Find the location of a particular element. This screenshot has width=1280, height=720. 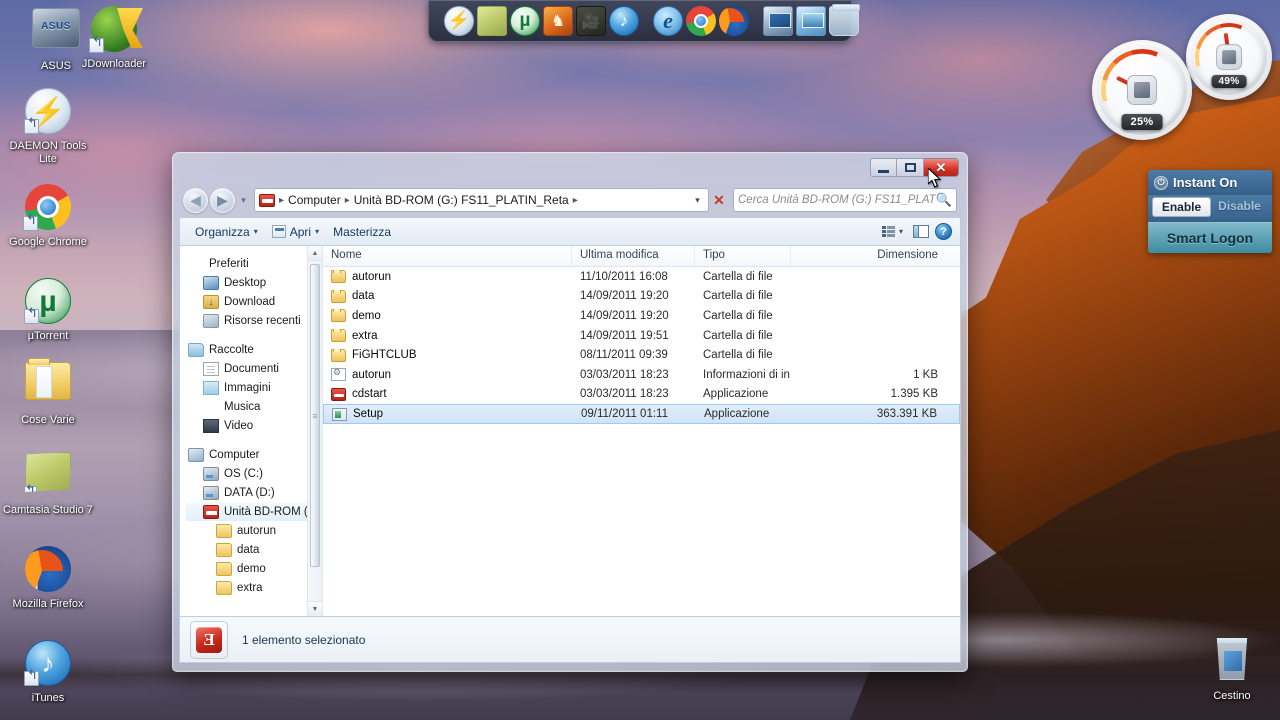

command-bar-right: ▾ ? is located at coordinates (915, 231).